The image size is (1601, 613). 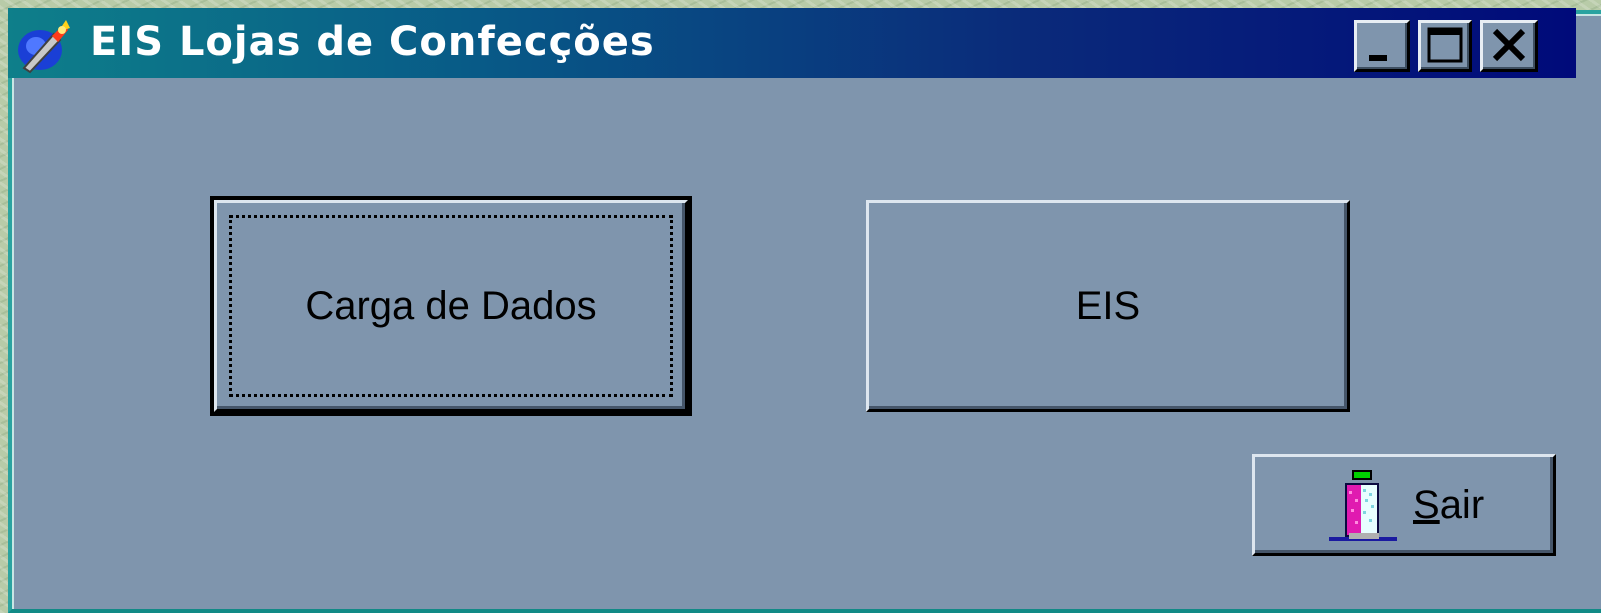 I want to click on close-button, so click(x=1509, y=46).